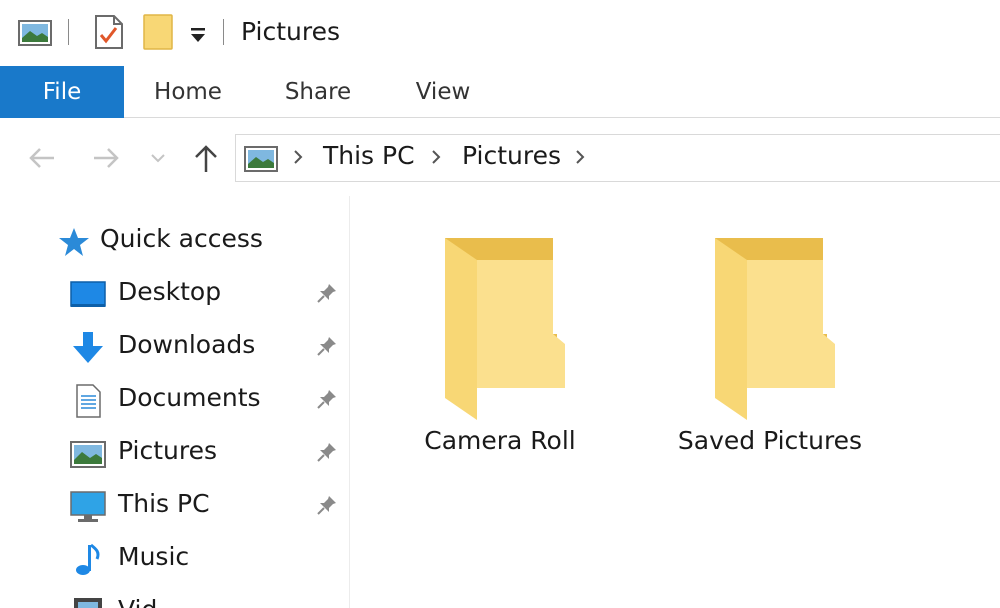 The width and height of the screenshot is (1000, 608). I want to click on tab-file: File, so click(62, 92).